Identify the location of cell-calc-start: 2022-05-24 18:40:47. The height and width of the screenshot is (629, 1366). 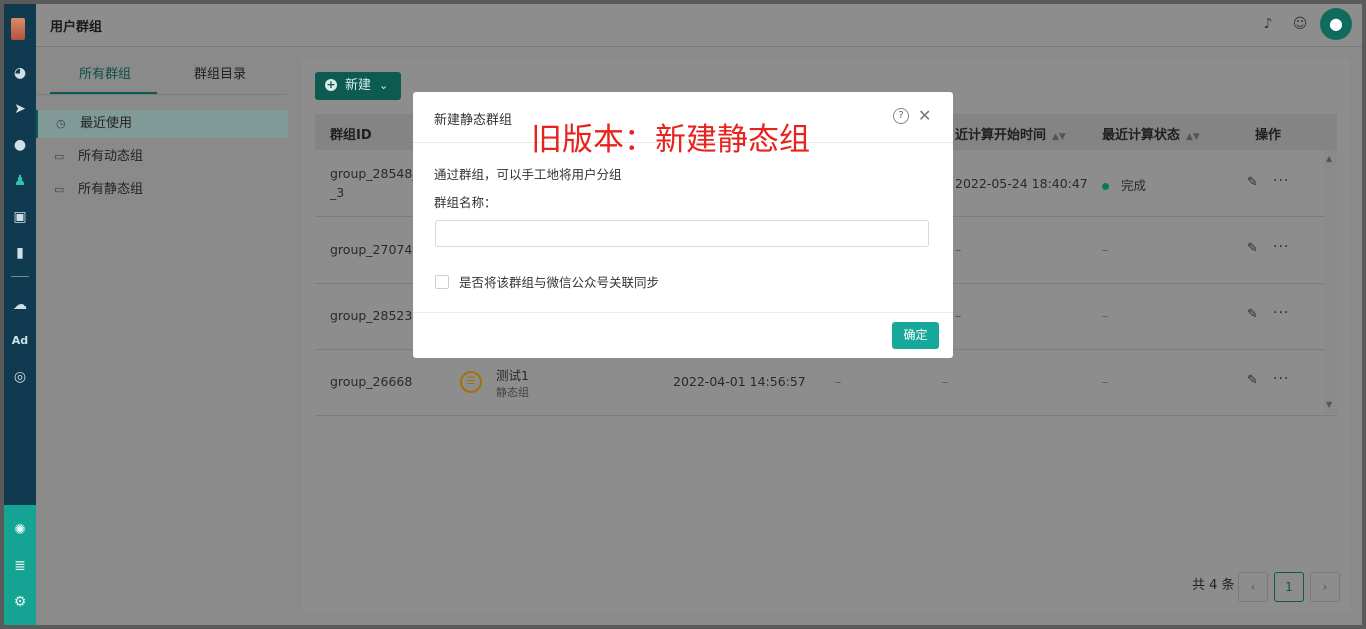
(1021, 183).